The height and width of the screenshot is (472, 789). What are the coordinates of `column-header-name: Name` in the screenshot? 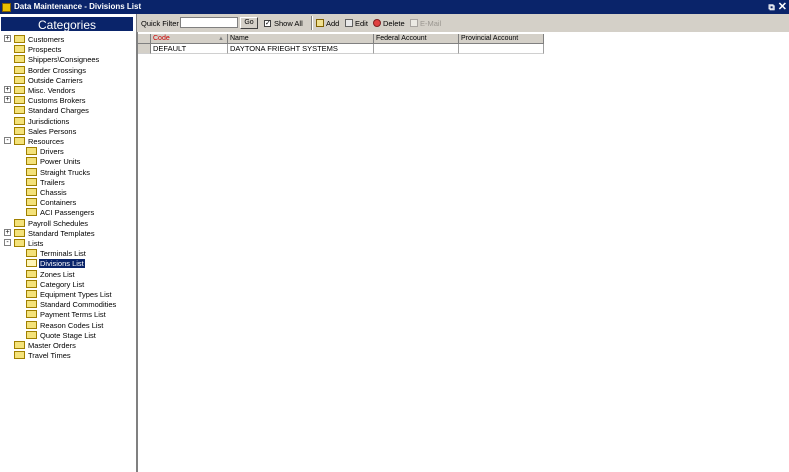 It's located at (301, 39).